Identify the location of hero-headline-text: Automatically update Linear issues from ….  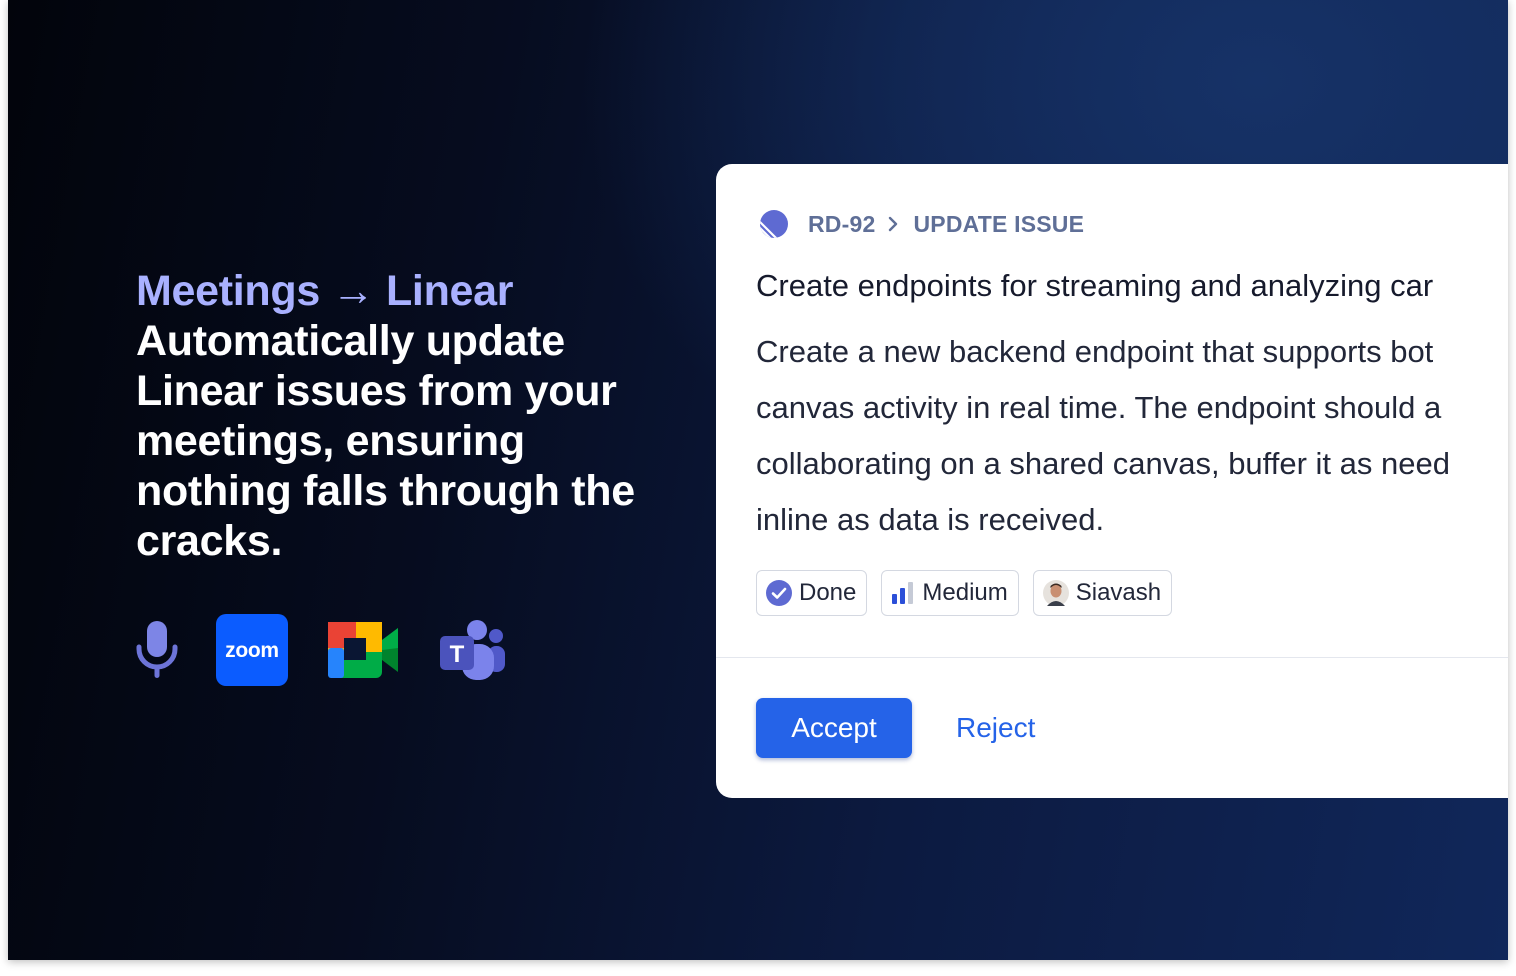
(385, 441).